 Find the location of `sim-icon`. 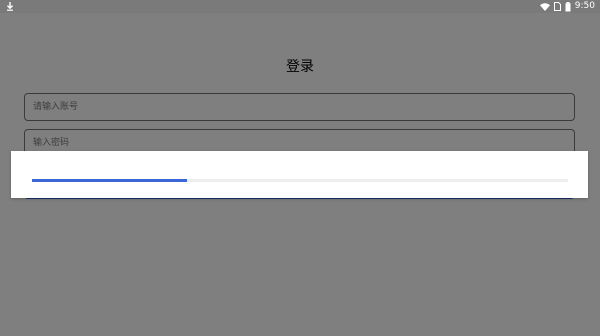

sim-icon is located at coordinates (557, 6).